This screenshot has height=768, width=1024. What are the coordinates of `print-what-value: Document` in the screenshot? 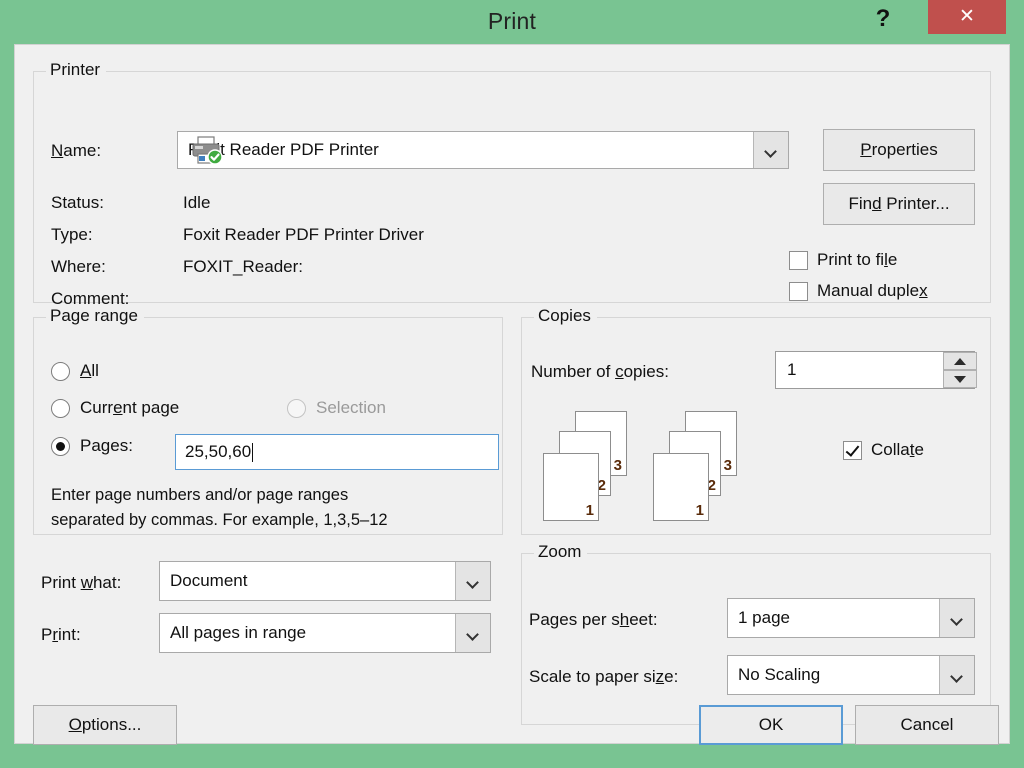 It's located at (209, 580).